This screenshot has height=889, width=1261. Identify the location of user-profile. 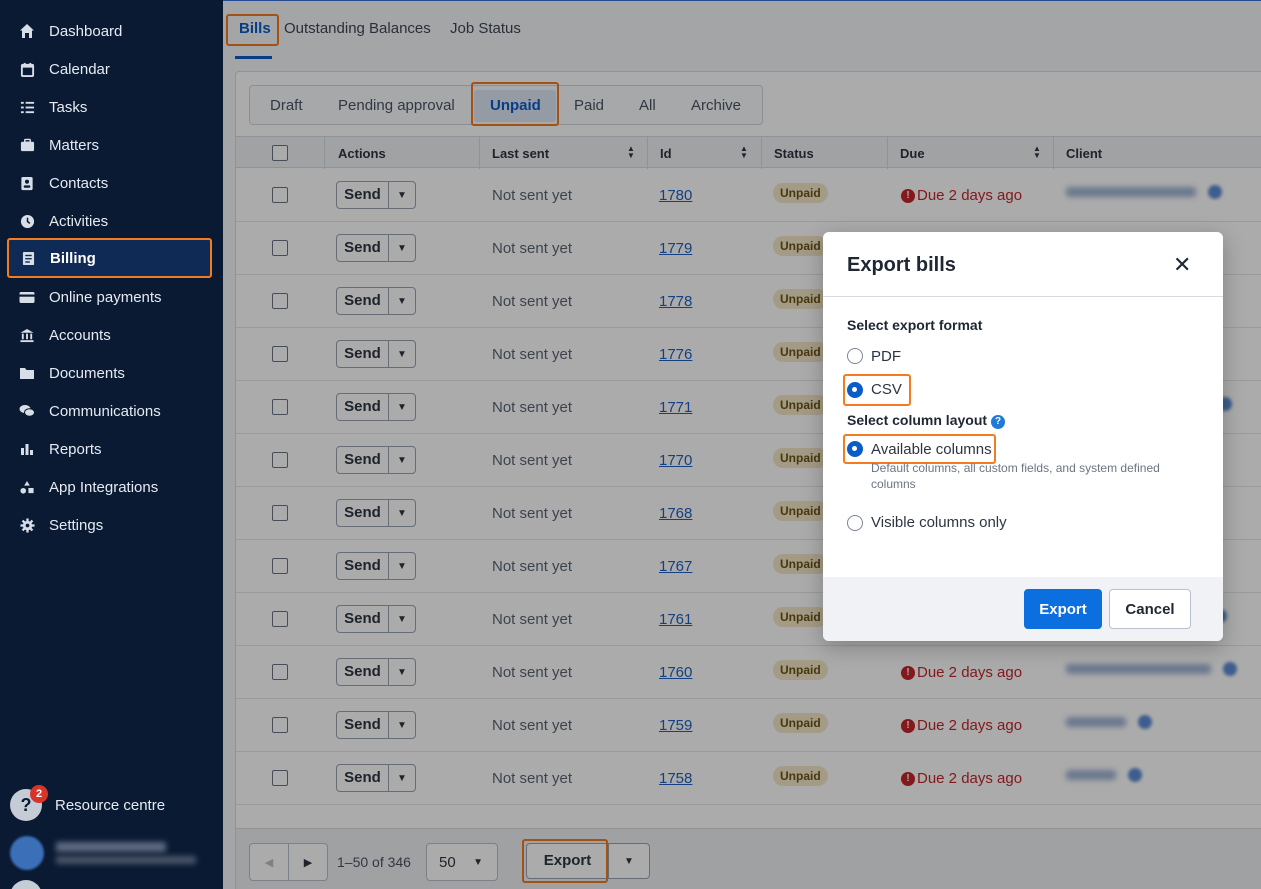
(103, 853).